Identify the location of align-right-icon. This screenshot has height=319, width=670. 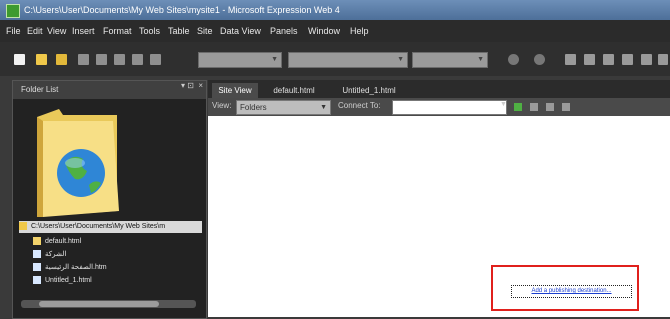
(663, 59).